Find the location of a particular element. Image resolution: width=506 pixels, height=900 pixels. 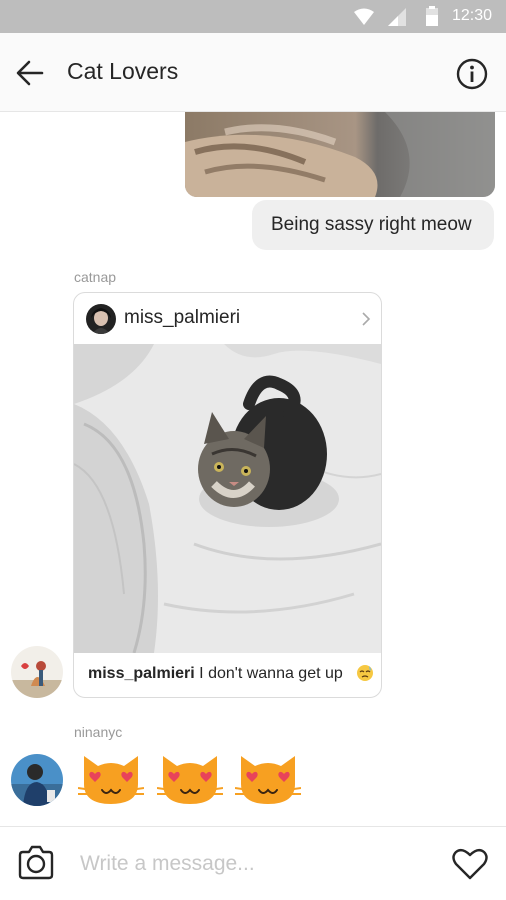

post-author-avatar is located at coordinates (101, 319).